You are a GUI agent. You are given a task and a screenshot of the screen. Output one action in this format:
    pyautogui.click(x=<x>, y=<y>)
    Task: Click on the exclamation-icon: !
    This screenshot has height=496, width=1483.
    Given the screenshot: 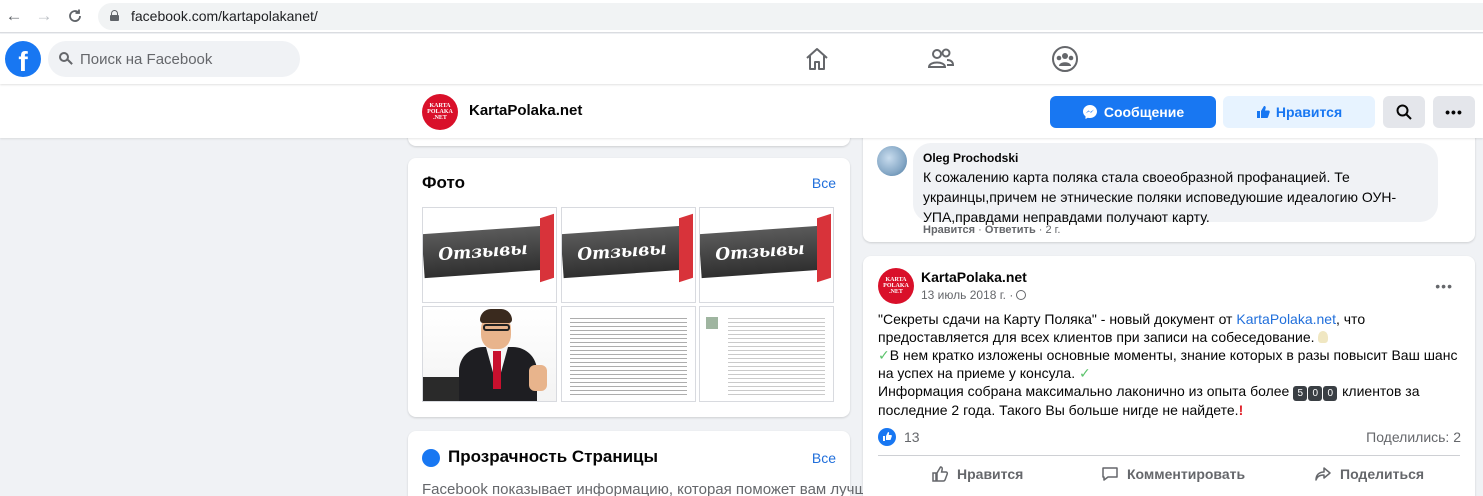 What is the action you would take?
    pyautogui.click(x=1241, y=410)
    